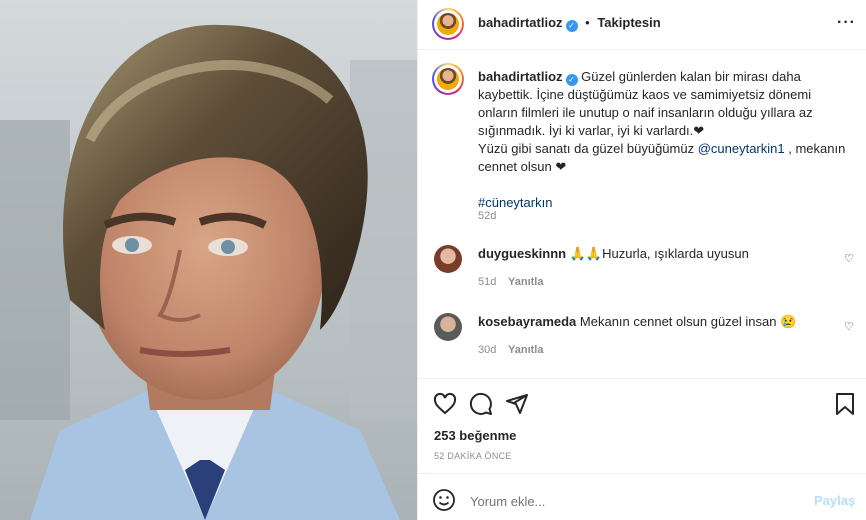 The width and height of the screenshot is (866, 520). What do you see at coordinates (520, 22) in the screenshot?
I see `header-username: bahadirtatlioz` at bounding box center [520, 22].